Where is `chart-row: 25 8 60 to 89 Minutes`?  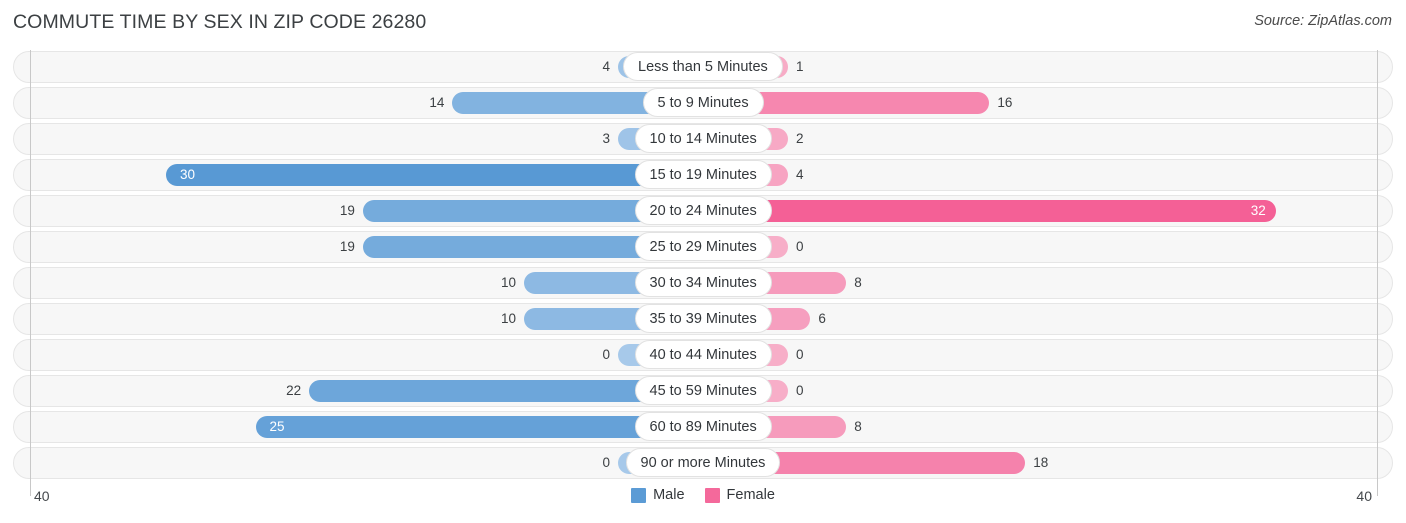
chart-row: 25 8 60 to 89 Minutes is located at coordinates (703, 428).